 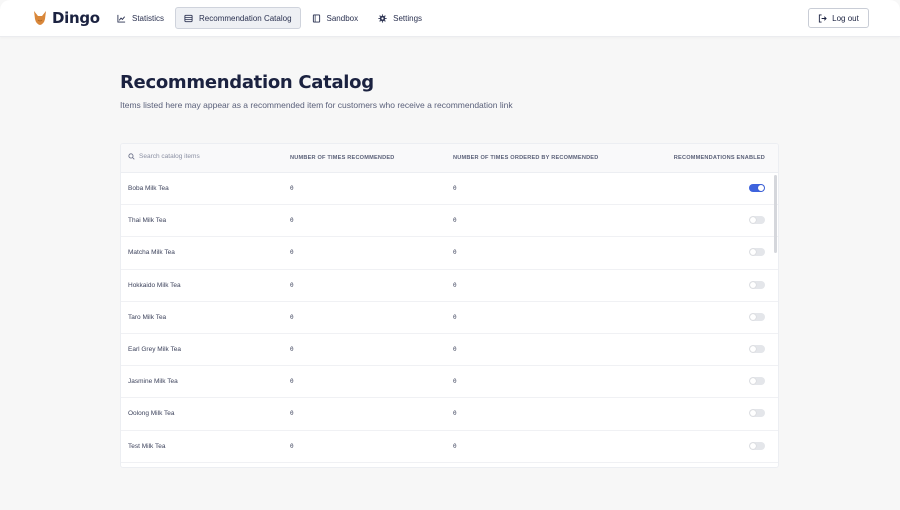 I want to click on table-scrollbar, so click(x=775, y=214).